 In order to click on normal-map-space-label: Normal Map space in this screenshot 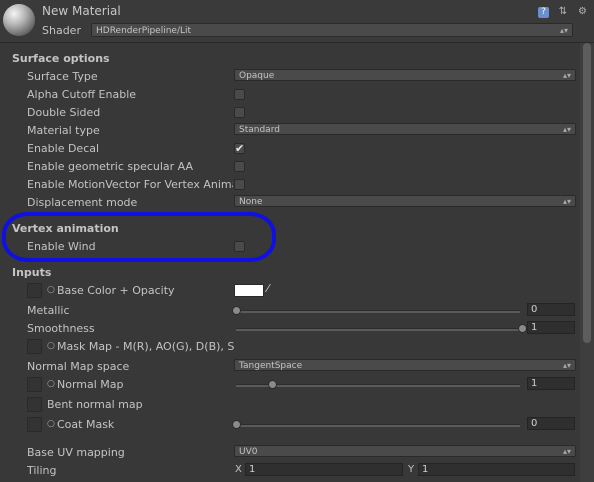, I will do `click(78, 366)`.